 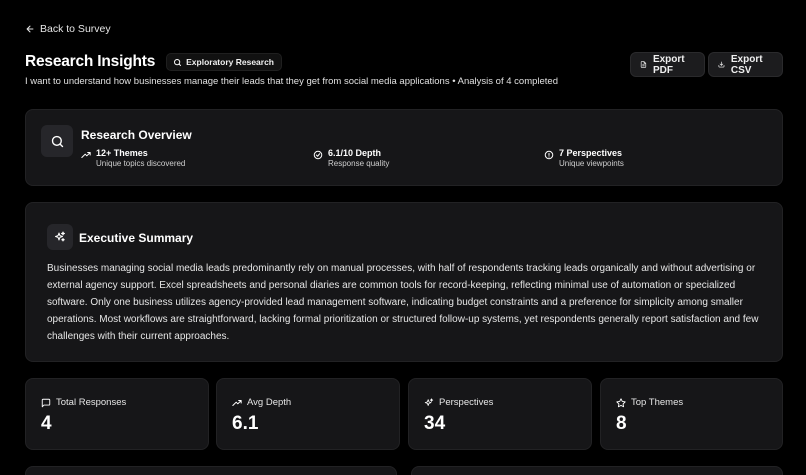 I want to click on badge-label: Exploratory Research, so click(x=230, y=62).